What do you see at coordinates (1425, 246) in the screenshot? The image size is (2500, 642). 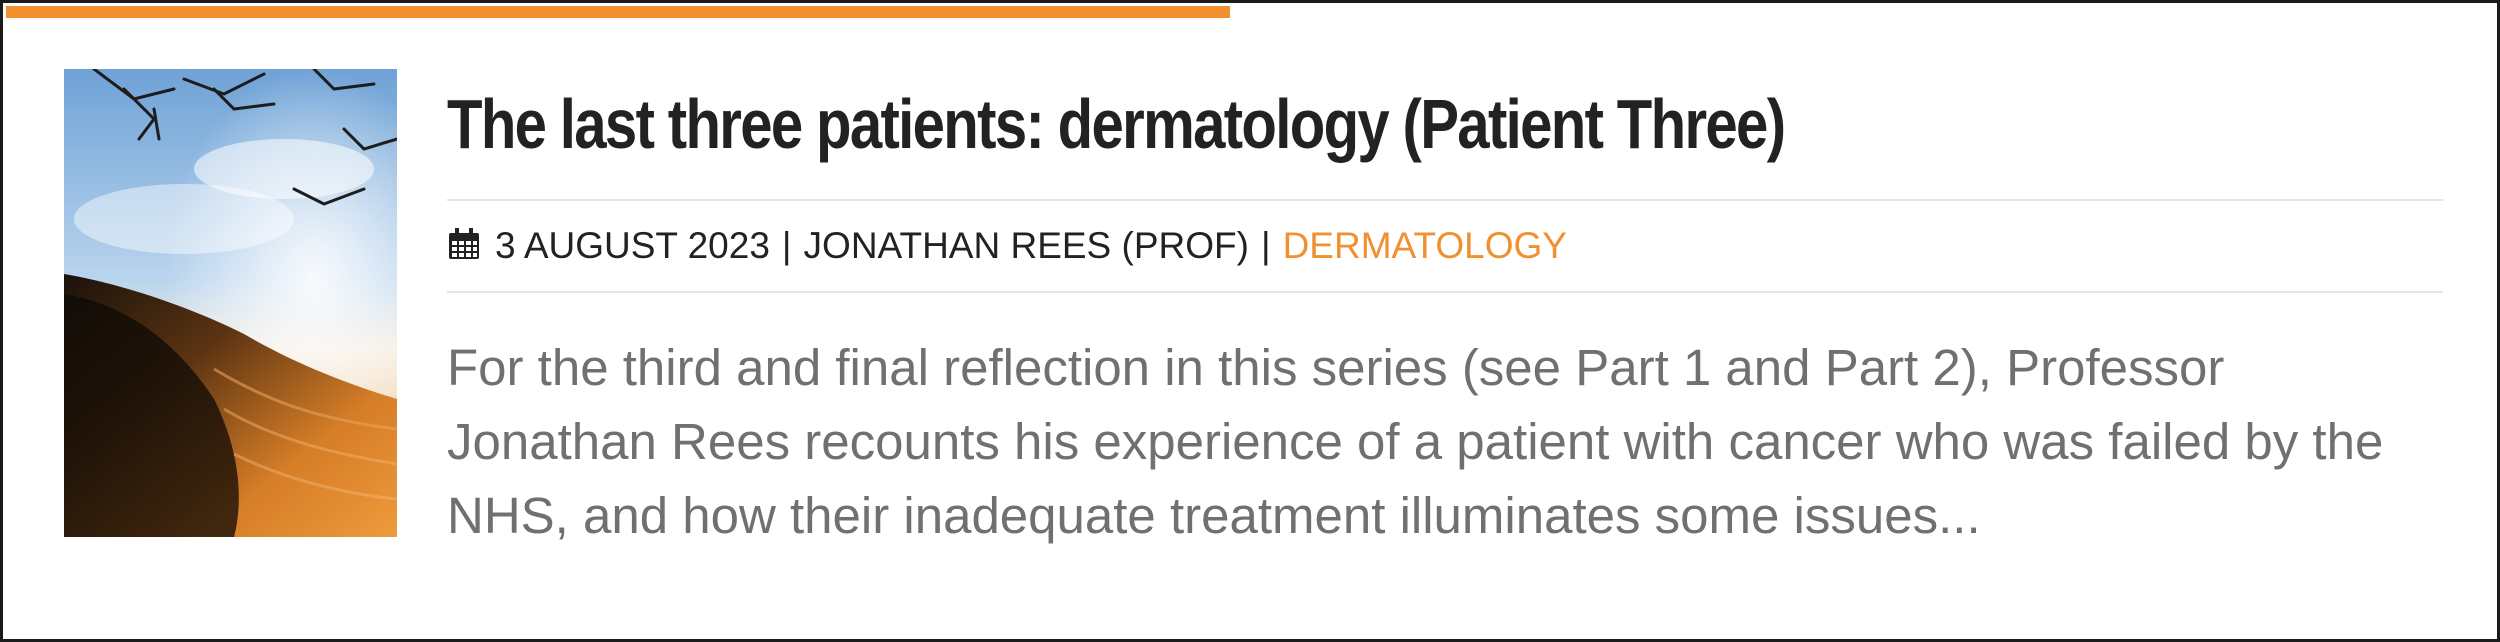 I see `post-category-link: DERMATOLOGY` at bounding box center [1425, 246].